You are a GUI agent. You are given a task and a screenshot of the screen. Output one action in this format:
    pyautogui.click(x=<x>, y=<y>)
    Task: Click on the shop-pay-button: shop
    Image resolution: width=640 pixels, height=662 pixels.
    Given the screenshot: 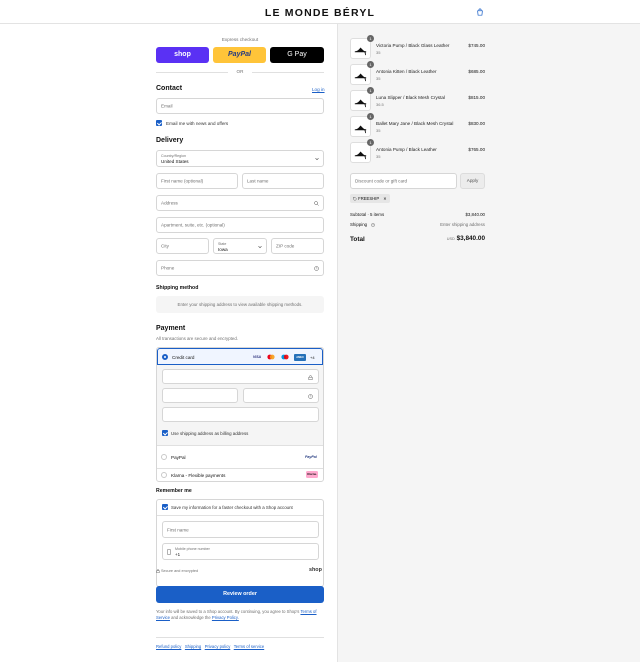 What is the action you would take?
    pyautogui.click(x=182, y=55)
    